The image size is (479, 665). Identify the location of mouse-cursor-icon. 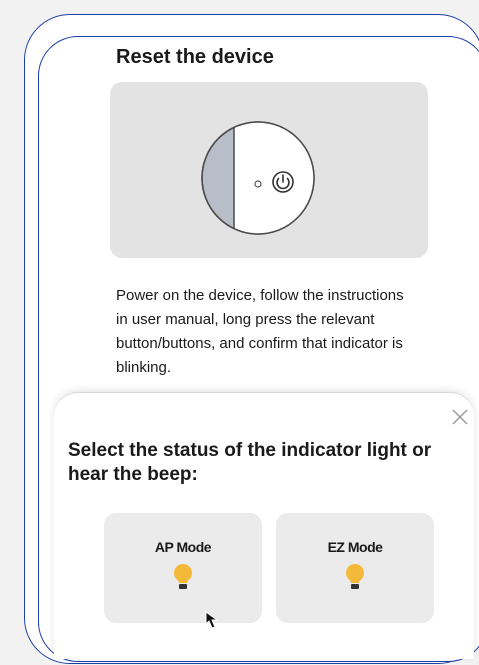
(212, 620).